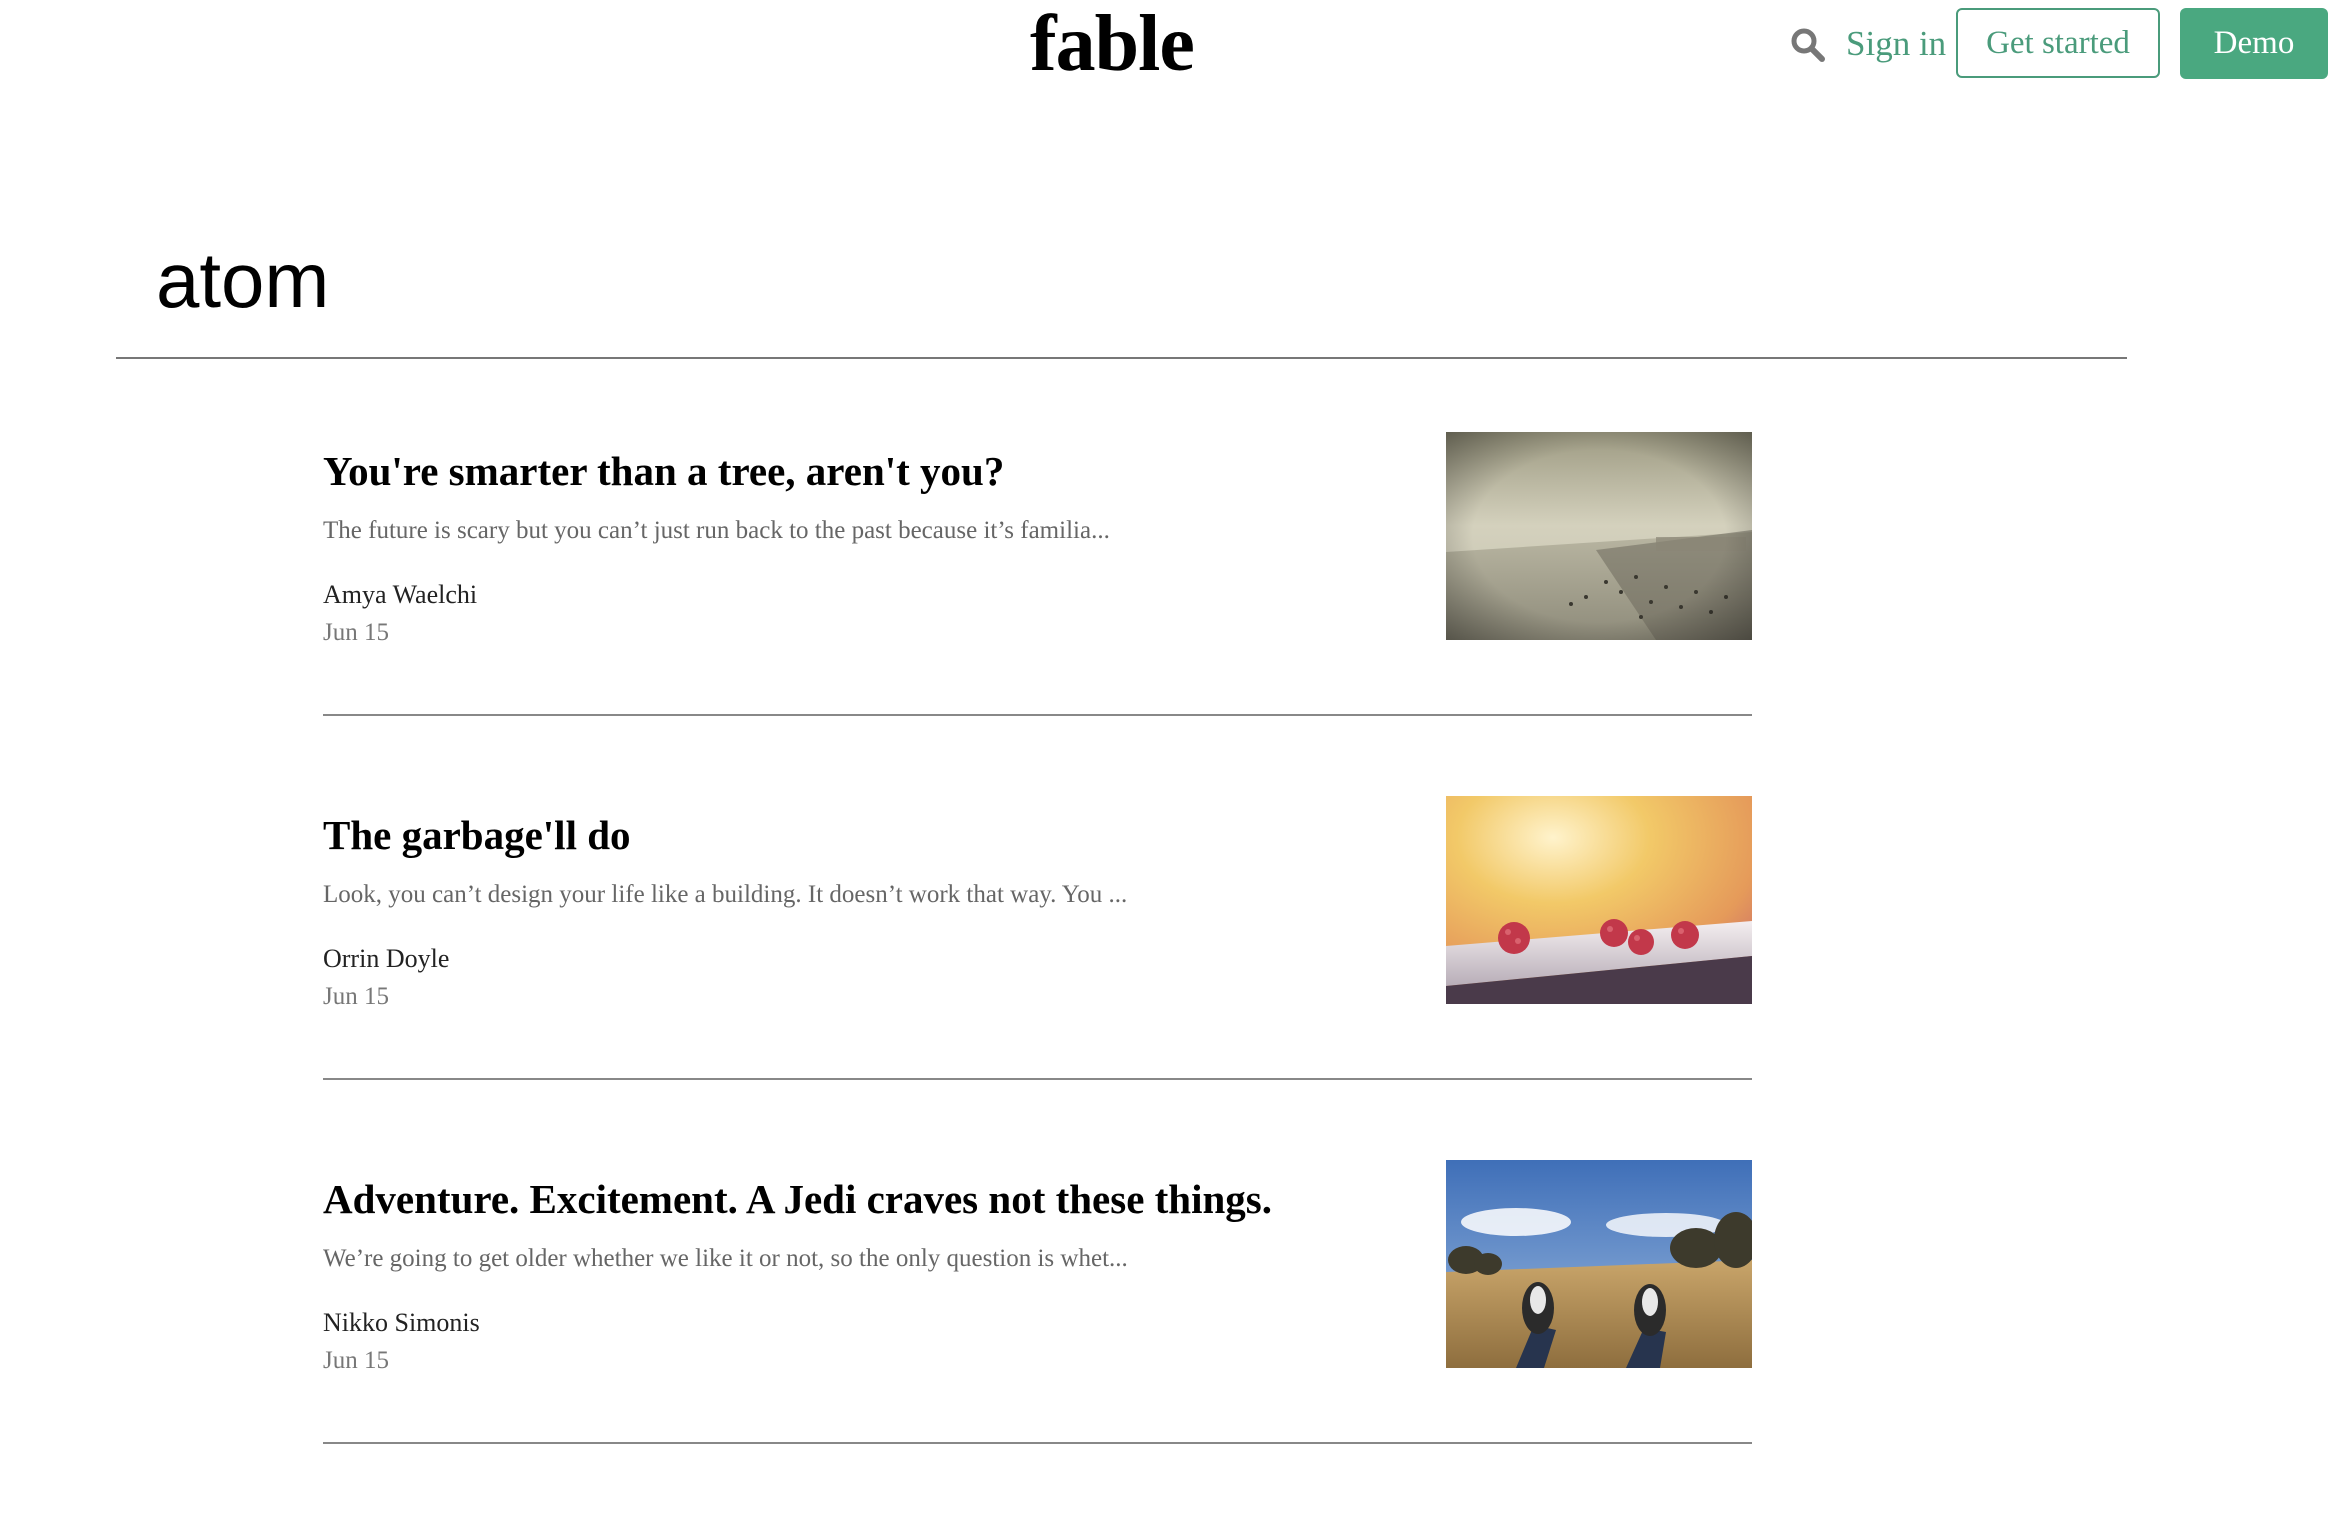  What do you see at coordinates (386, 959) in the screenshot?
I see `post-author: Orrin Doyle` at bounding box center [386, 959].